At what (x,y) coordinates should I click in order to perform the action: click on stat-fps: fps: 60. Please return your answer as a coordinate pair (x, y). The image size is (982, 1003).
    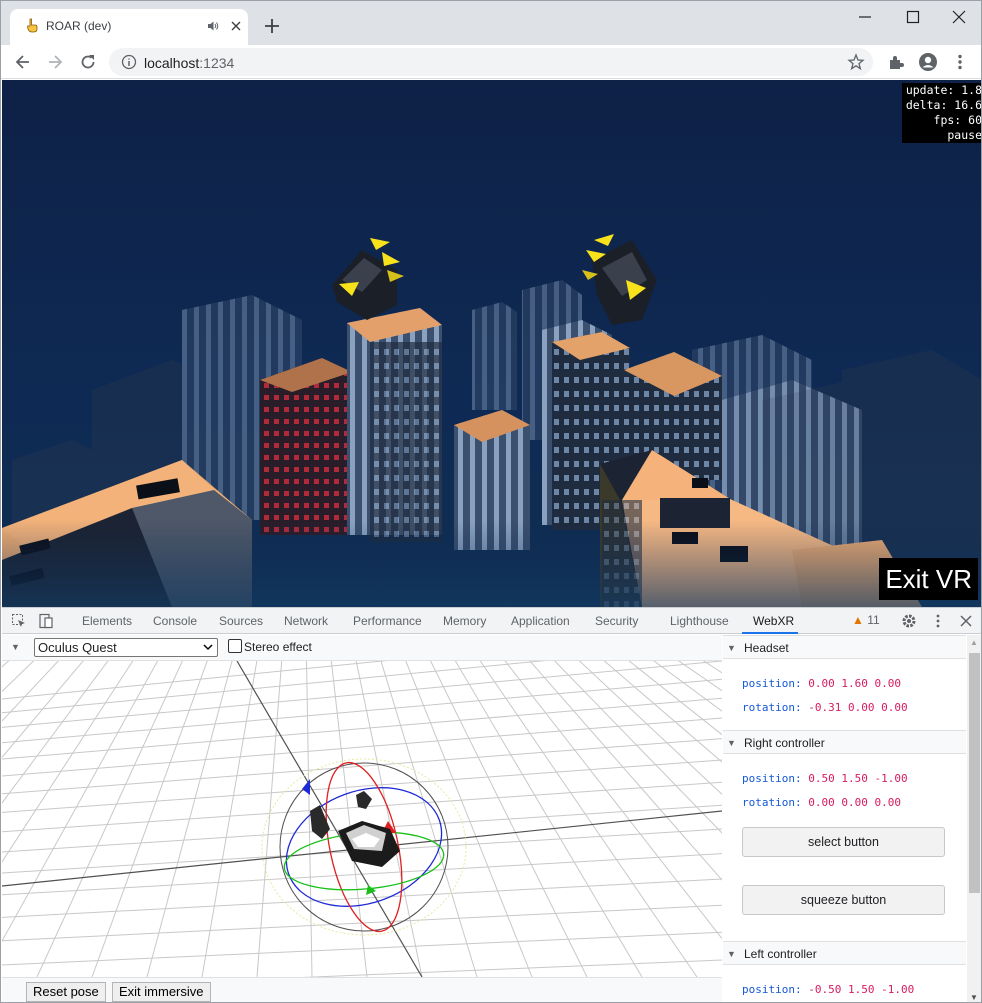
    Looking at the image, I should click on (957, 120).